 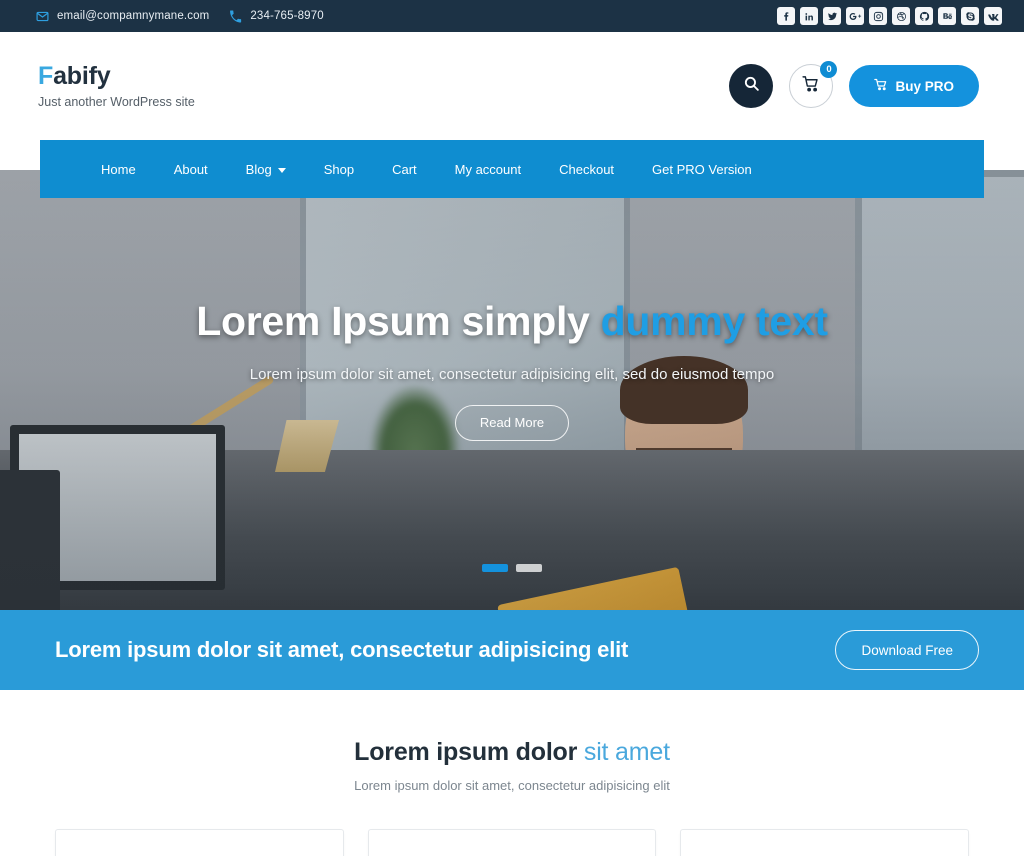 I want to click on cart-button: 0, so click(x=813, y=84).